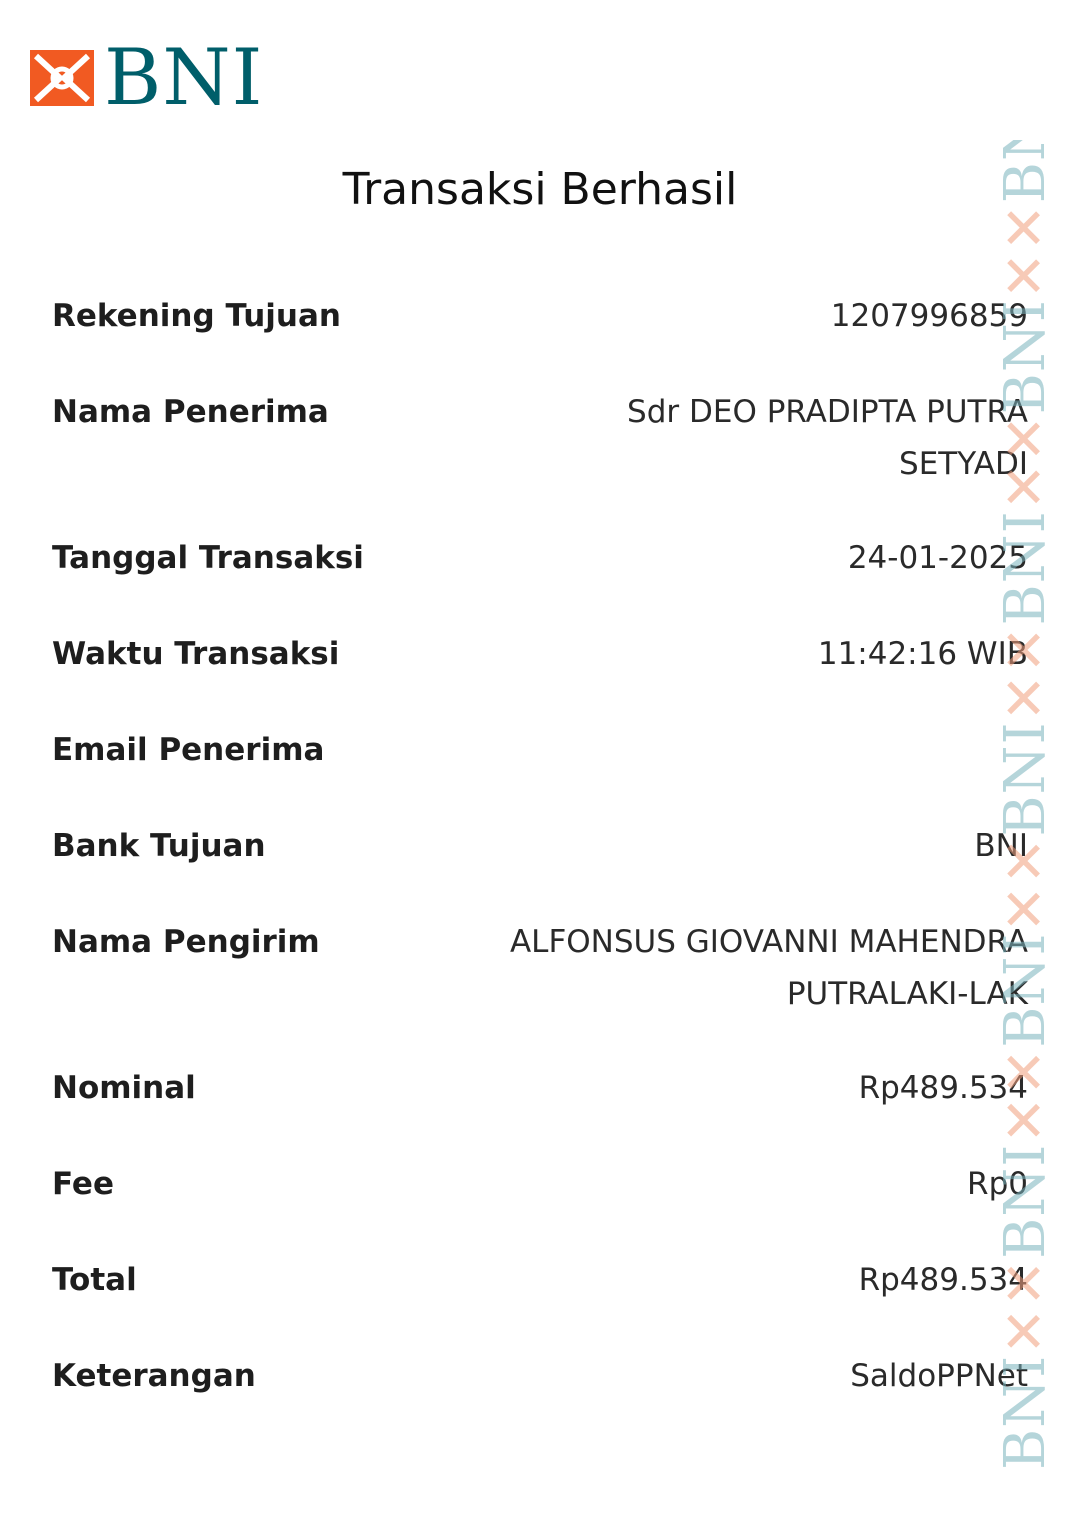 This screenshot has height=1538, width=1080. What do you see at coordinates (186, 942) in the screenshot?
I see `detail-label: Nama Pengirim` at bounding box center [186, 942].